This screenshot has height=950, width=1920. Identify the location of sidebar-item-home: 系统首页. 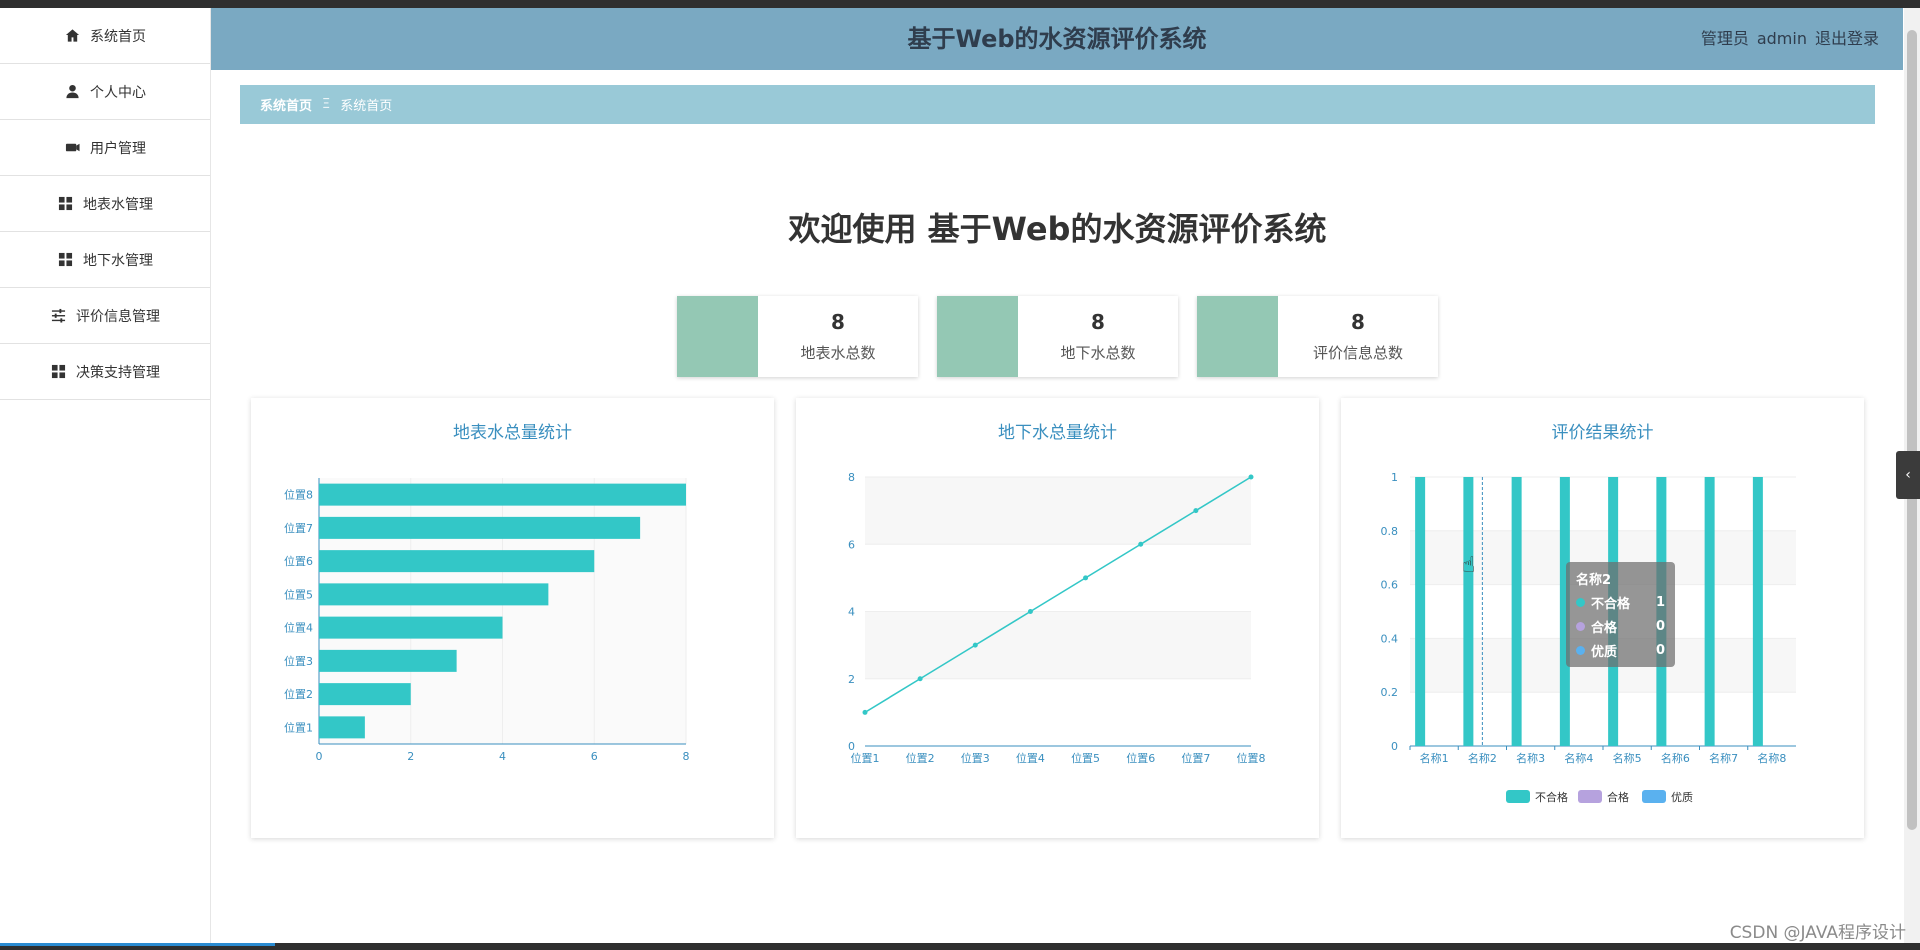
(105, 36).